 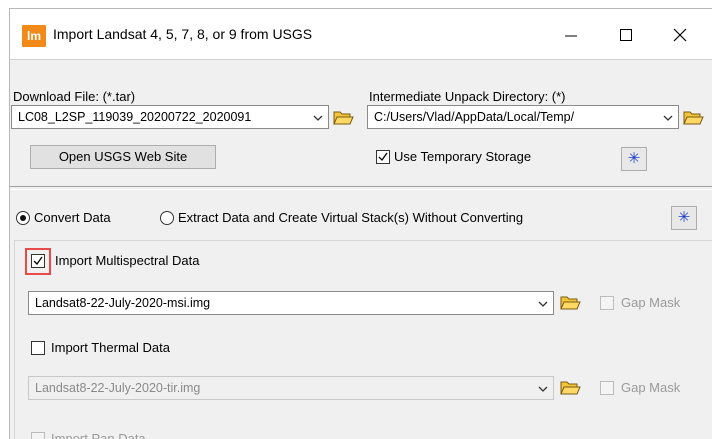 What do you see at coordinates (467, 96) in the screenshot?
I see `unpack-dir-label: Intermediate Unpack Directory: (*)` at bounding box center [467, 96].